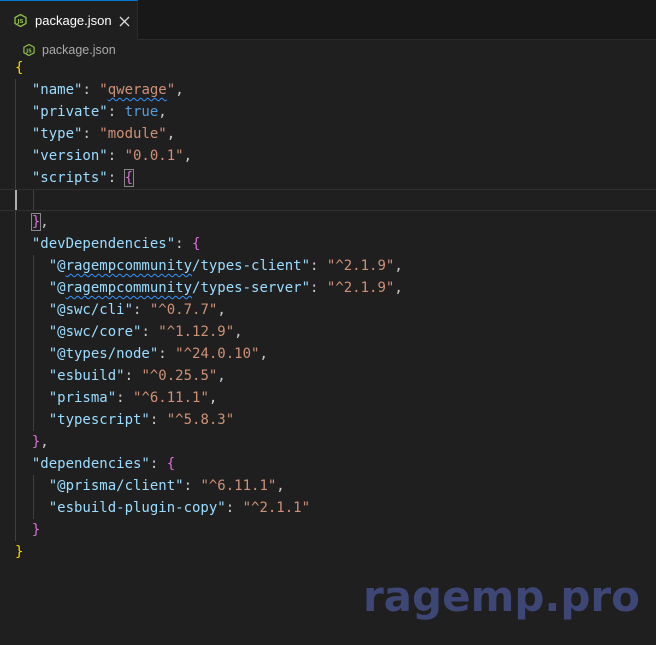 The height and width of the screenshot is (645, 656). What do you see at coordinates (158, 354) in the screenshot?
I see `code-line: "@types/node": "^24.0.10",` at bounding box center [158, 354].